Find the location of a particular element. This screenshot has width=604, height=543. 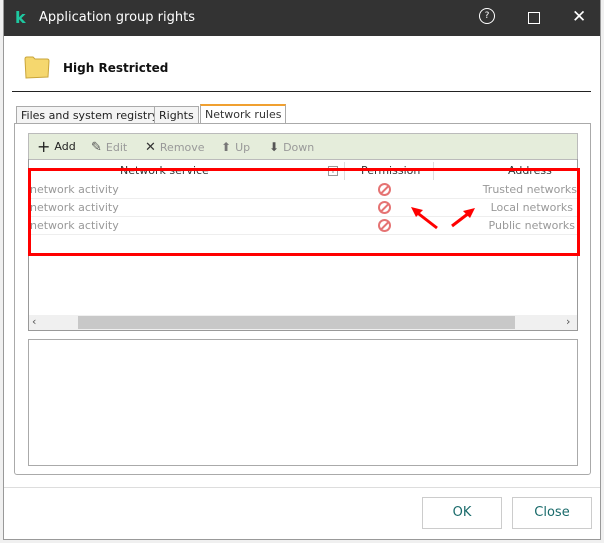

scrollbar-thumb is located at coordinates (296, 322).